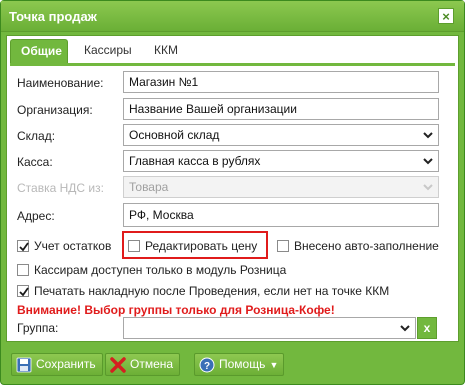 The image size is (465, 385). Describe the element at coordinates (281, 161) in the screenshot. I see `cashbox-select: Главная касса в рублях` at that location.